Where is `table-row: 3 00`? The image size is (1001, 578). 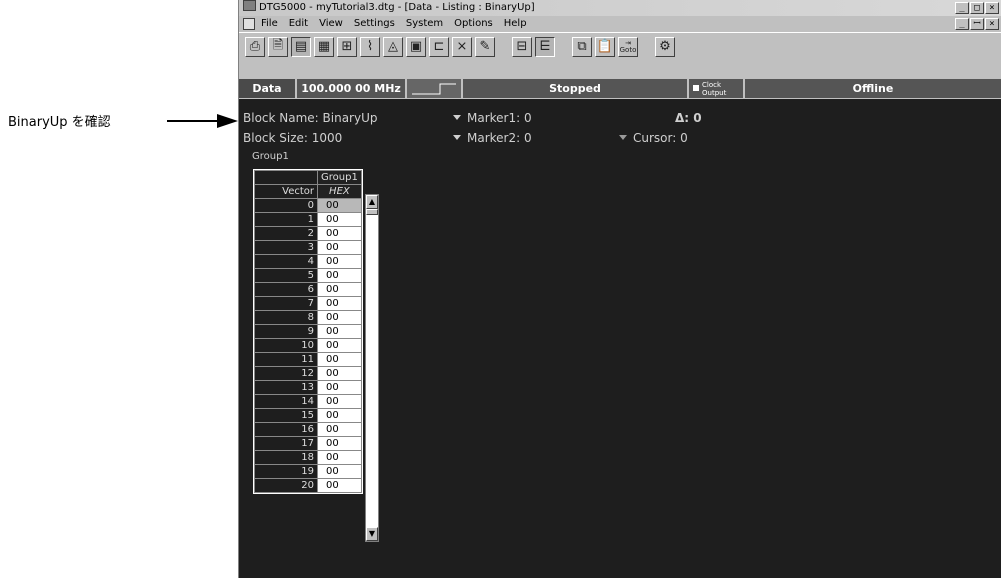
table-row: 3 00 is located at coordinates (308, 247).